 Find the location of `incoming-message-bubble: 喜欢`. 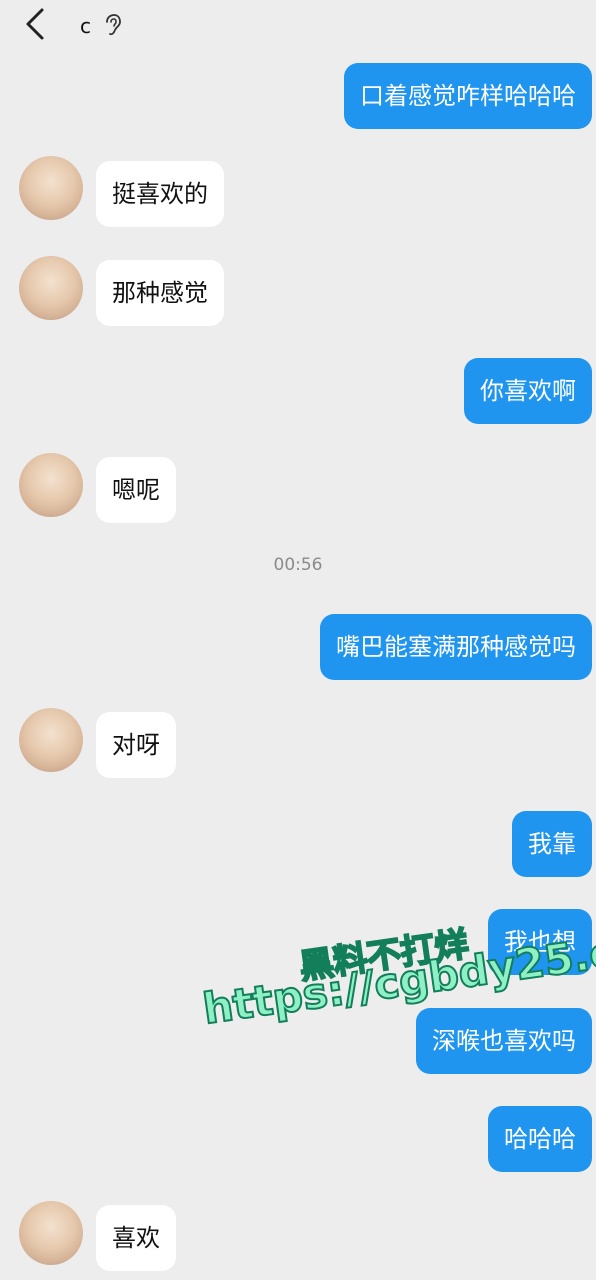

incoming-message-bubble: 喜欢 is located at coordinates (136, 1238).